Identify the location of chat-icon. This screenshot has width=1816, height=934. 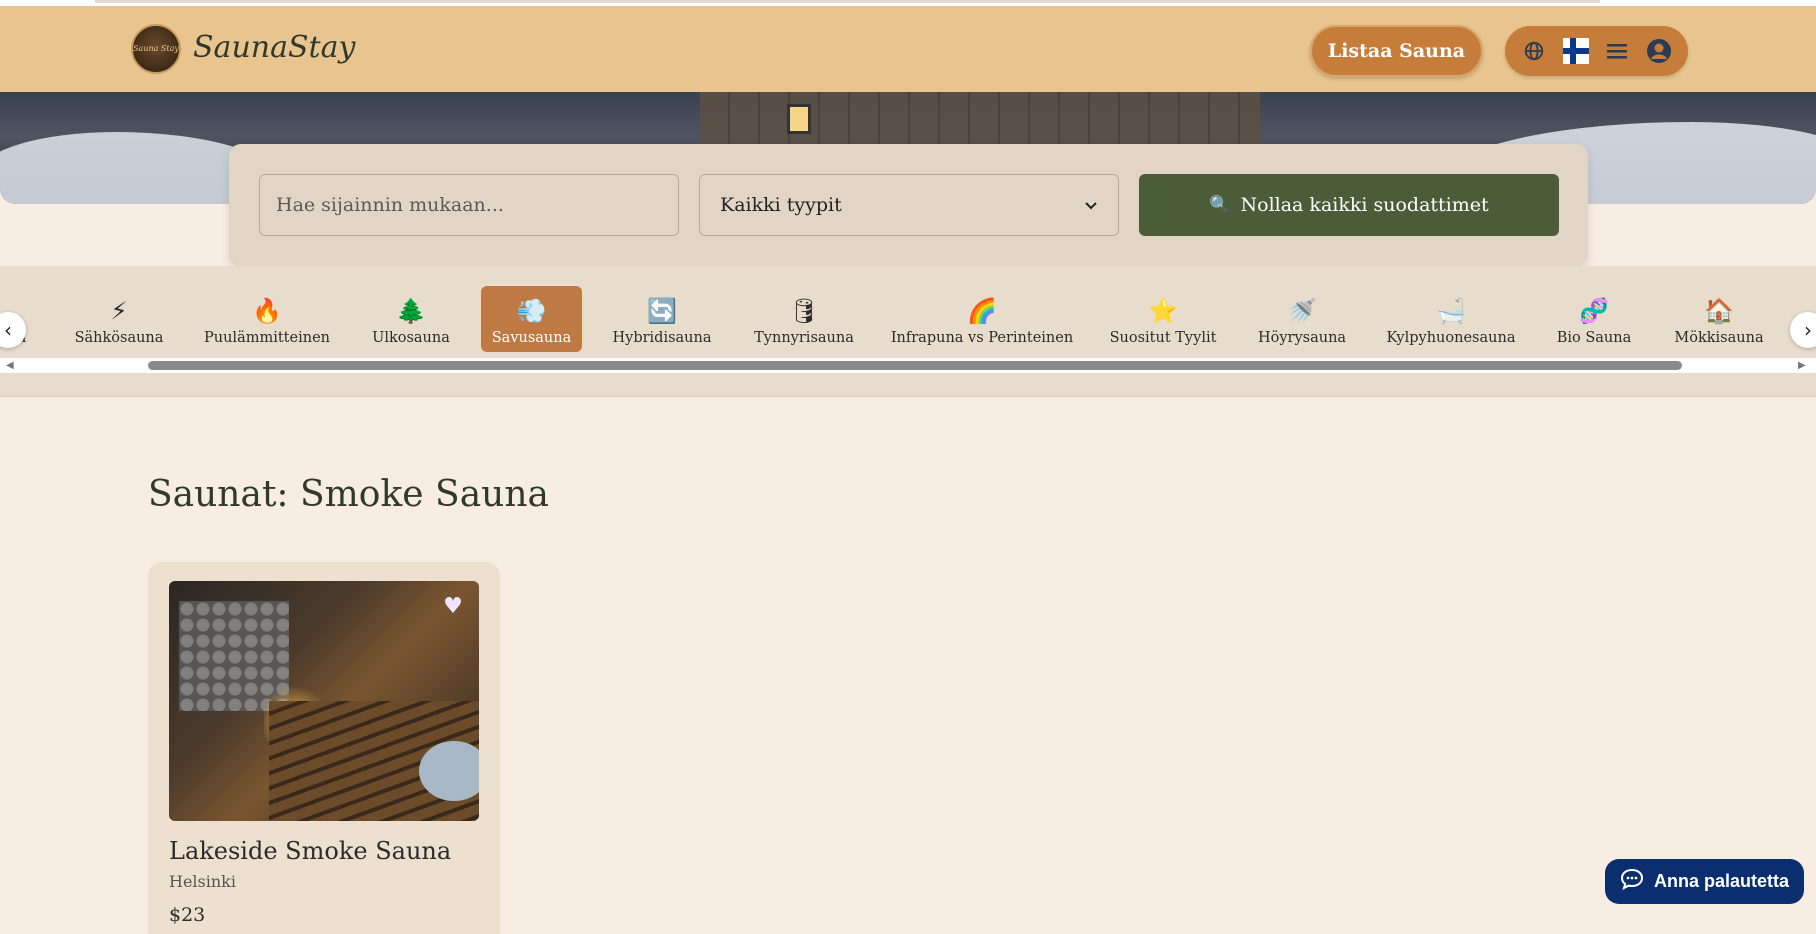
(1632, 881).